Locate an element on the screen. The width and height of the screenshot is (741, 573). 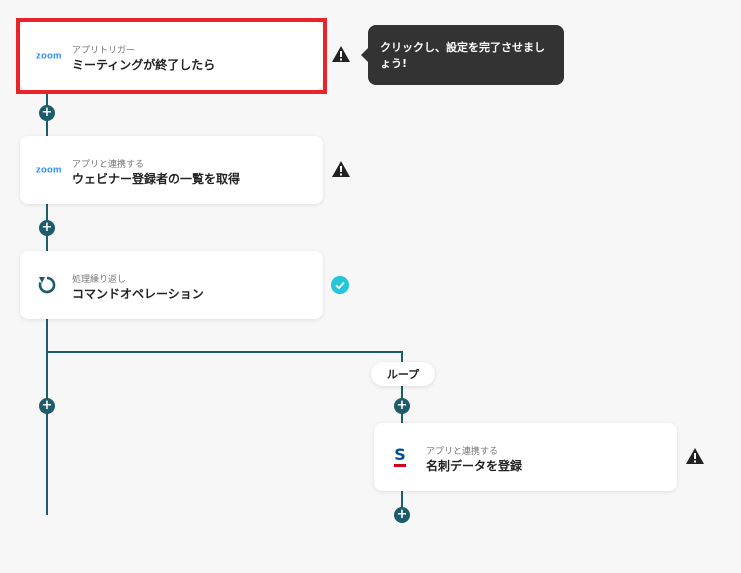
step-title: ミーティングが終了したら is located at coordinates (144, 65).